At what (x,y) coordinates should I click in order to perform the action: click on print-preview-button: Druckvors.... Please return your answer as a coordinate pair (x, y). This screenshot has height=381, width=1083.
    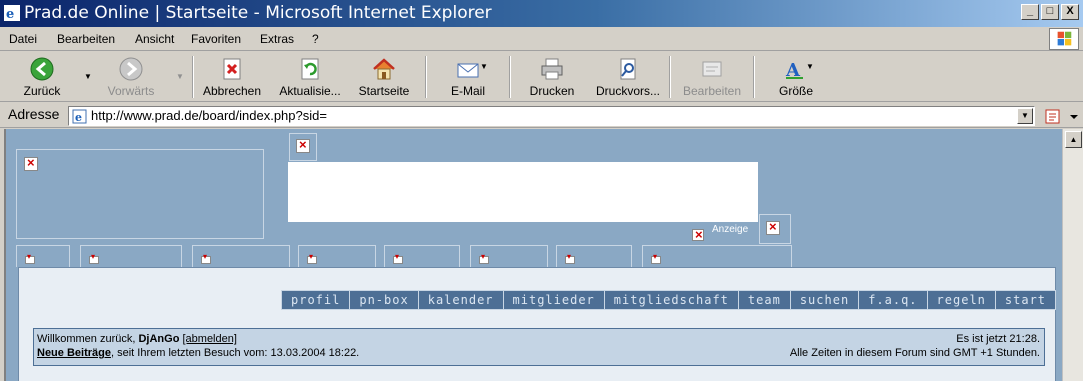
    Looking at the image, I should click on (628, 77).